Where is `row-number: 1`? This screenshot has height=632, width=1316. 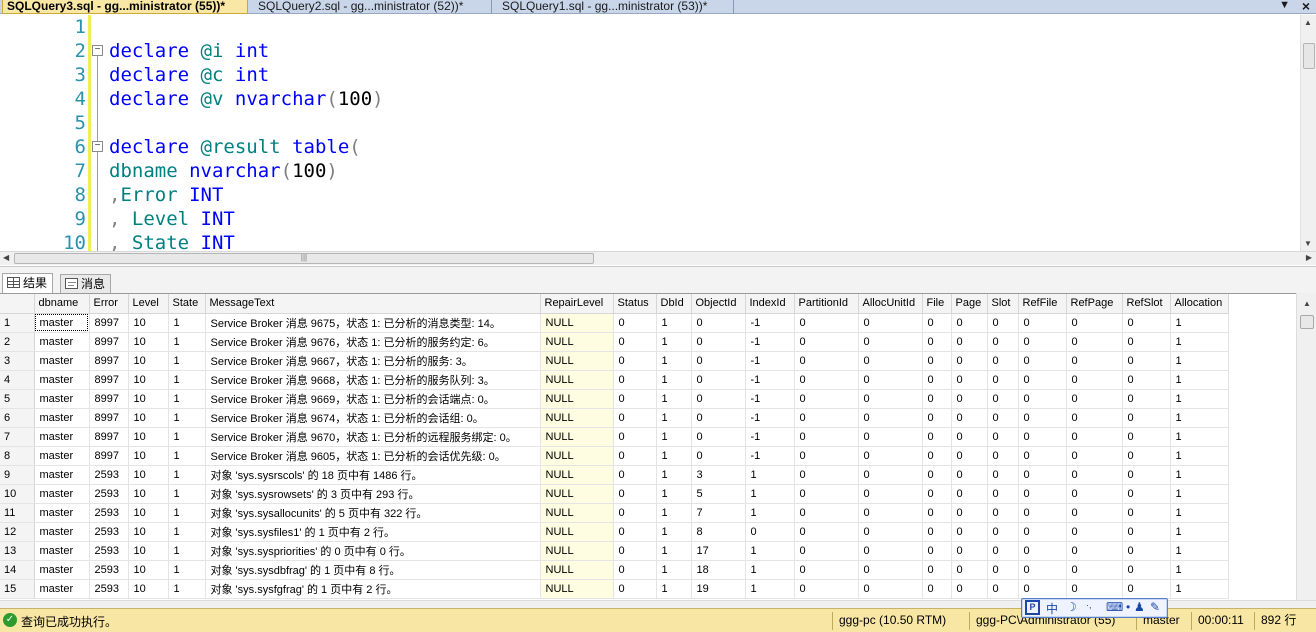
row-number: 1 is located at coordinates (17, 323).